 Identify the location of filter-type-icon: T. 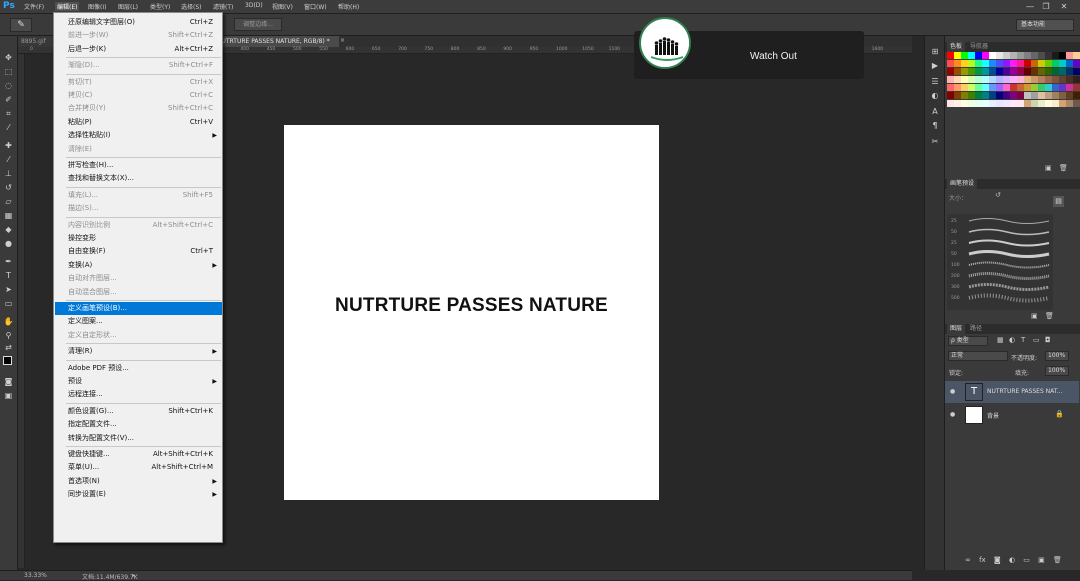
(1023, 340).